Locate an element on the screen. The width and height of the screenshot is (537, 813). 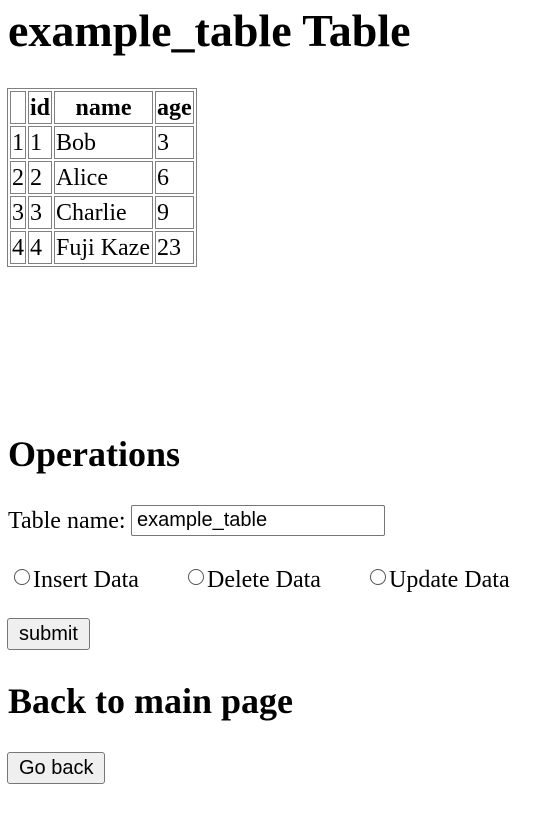
age-cell: 9 is located at coordinates (174, 212).